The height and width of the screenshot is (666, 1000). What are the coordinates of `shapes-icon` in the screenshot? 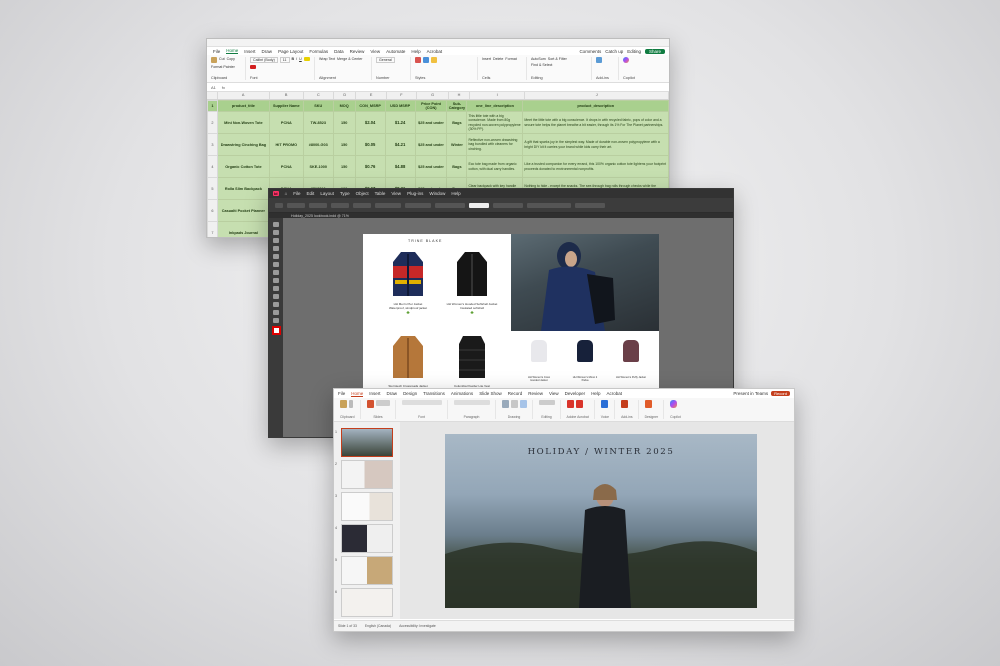 It's located at (505, 404).